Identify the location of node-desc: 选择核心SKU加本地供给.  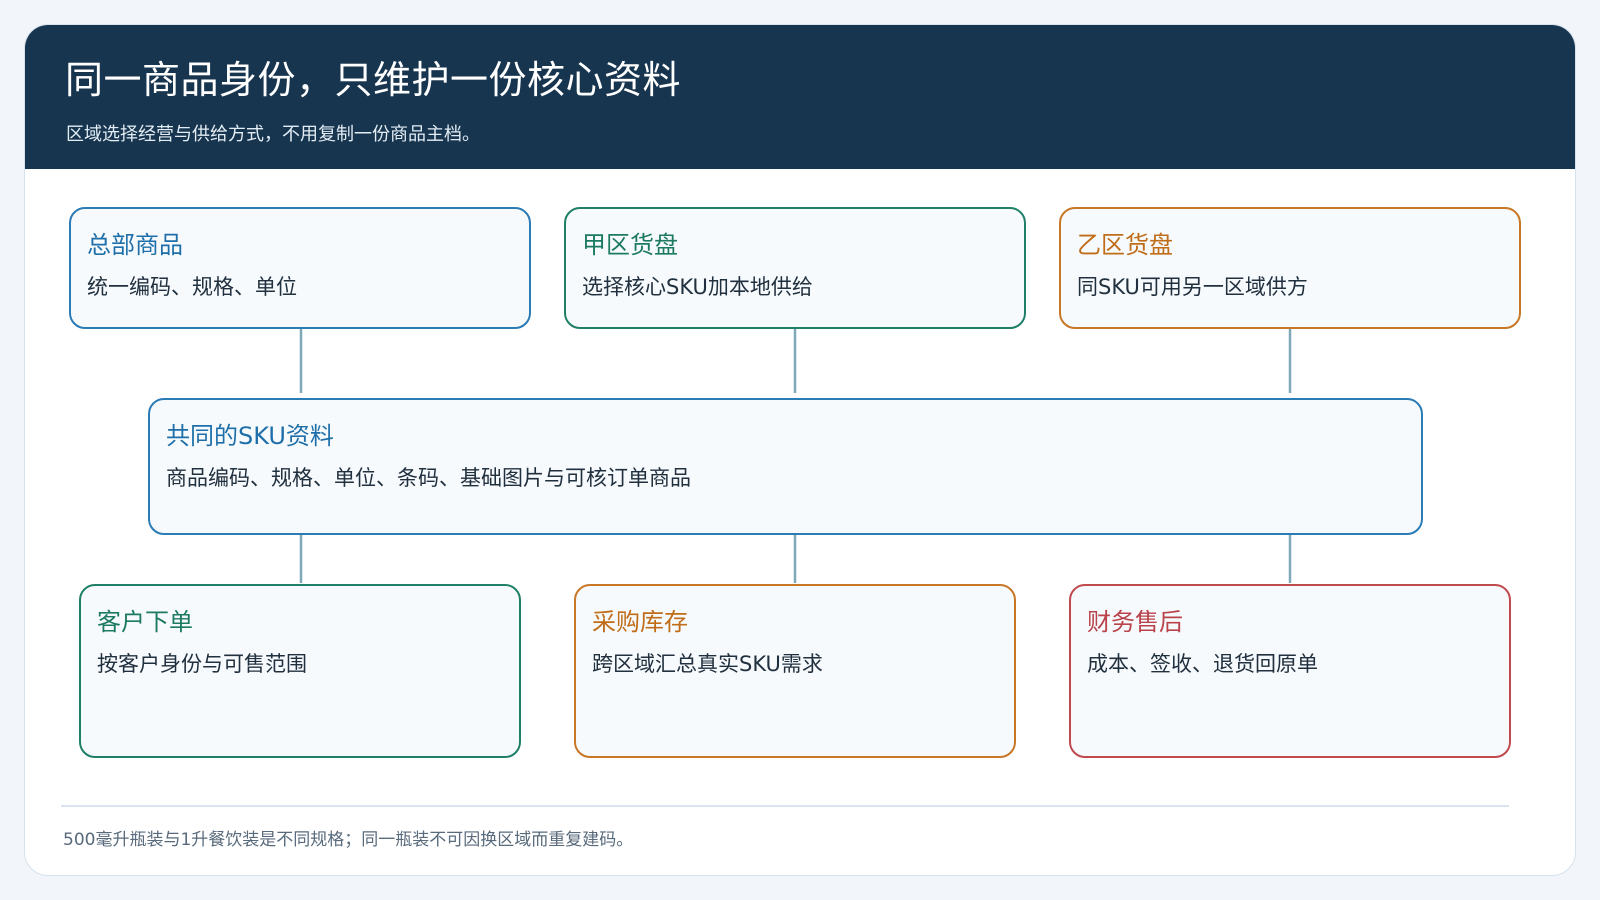
(697, 287).